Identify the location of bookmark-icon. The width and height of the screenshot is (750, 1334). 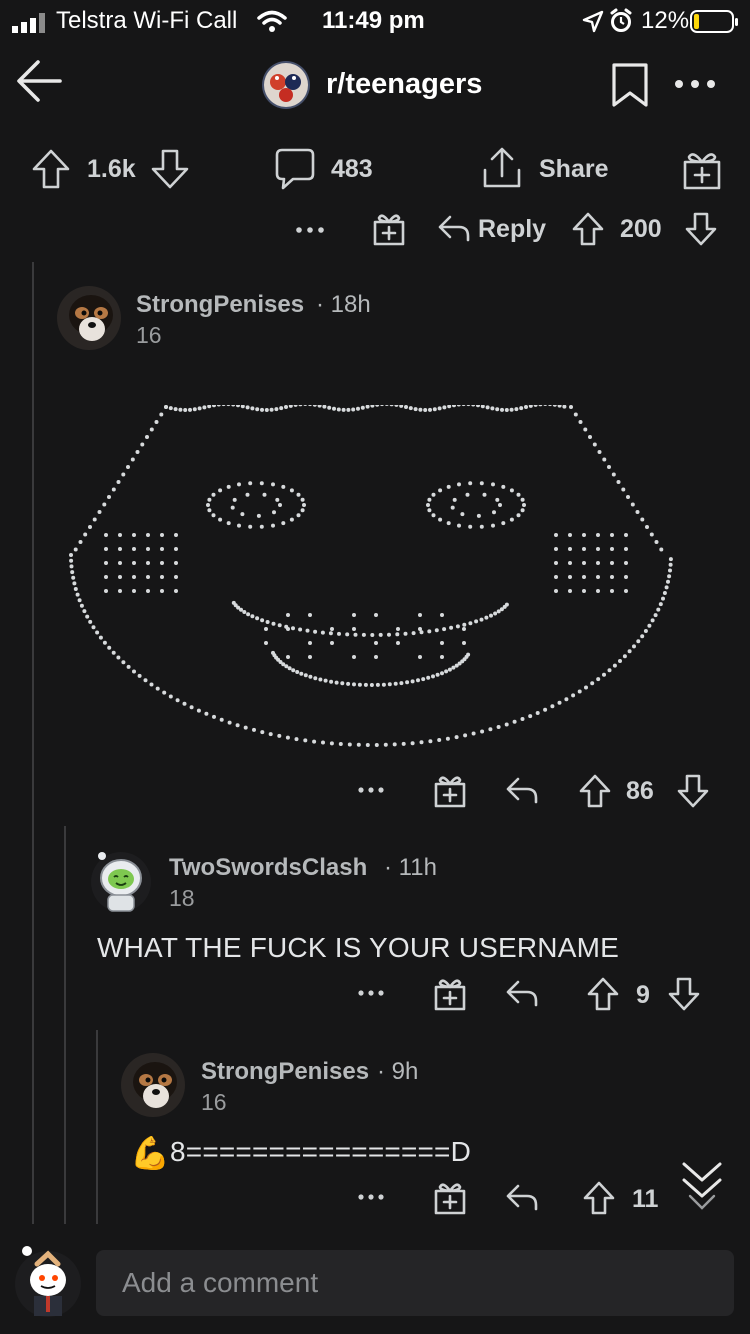
(630, 85).